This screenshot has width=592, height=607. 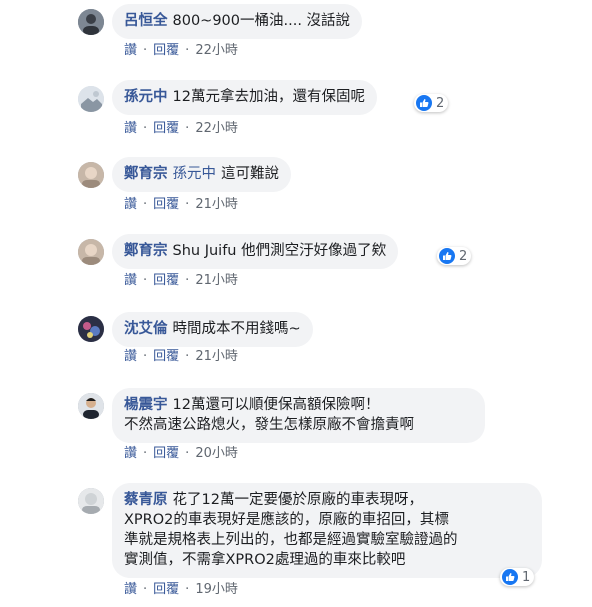 I want to click on comment-actions: 讚 · 回覆 · 19小時, so click(x=181, y=590).